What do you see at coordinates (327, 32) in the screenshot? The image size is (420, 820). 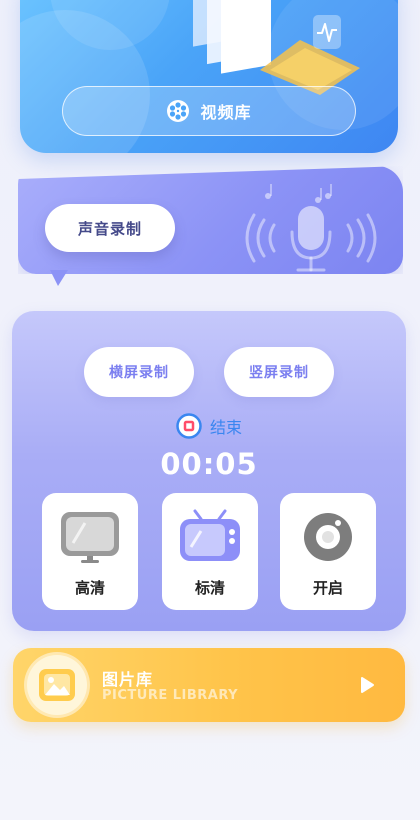 I see `audio-wave-icon` at bounding box center [327, 32].